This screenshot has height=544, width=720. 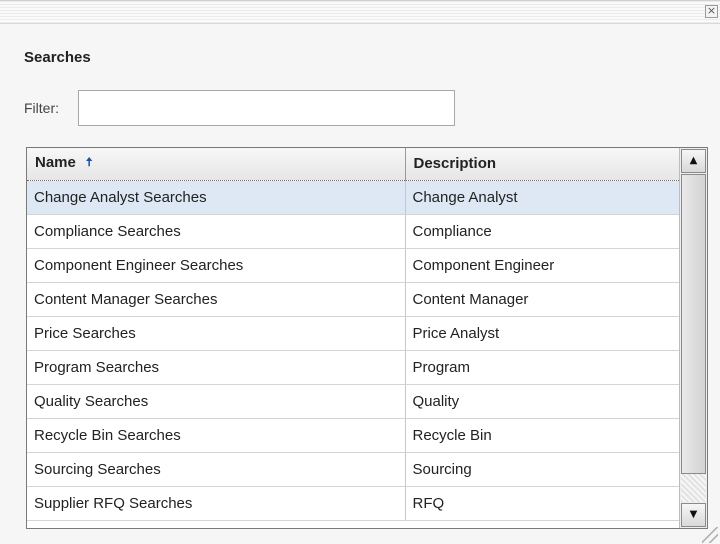 I want to click on table-row: Compliance Searches Compliance, so click(x=353, y=231).